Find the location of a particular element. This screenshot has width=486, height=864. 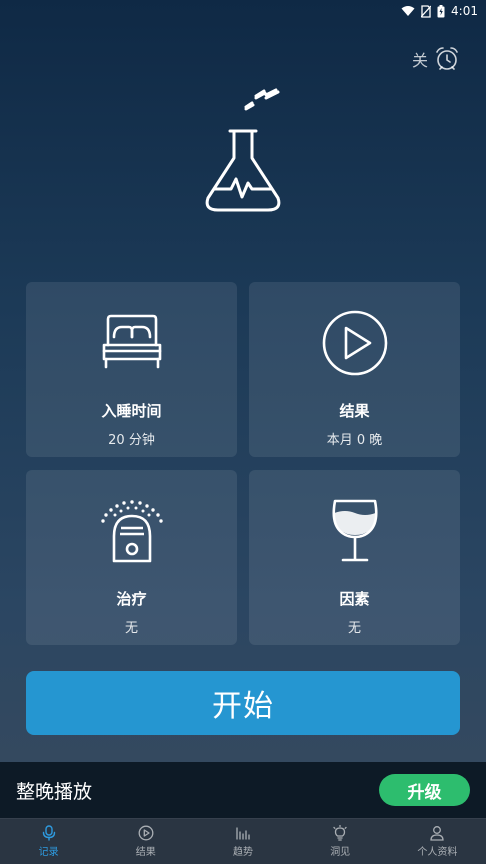

tile-title: 治疗 is located at coordinates (131, 599).